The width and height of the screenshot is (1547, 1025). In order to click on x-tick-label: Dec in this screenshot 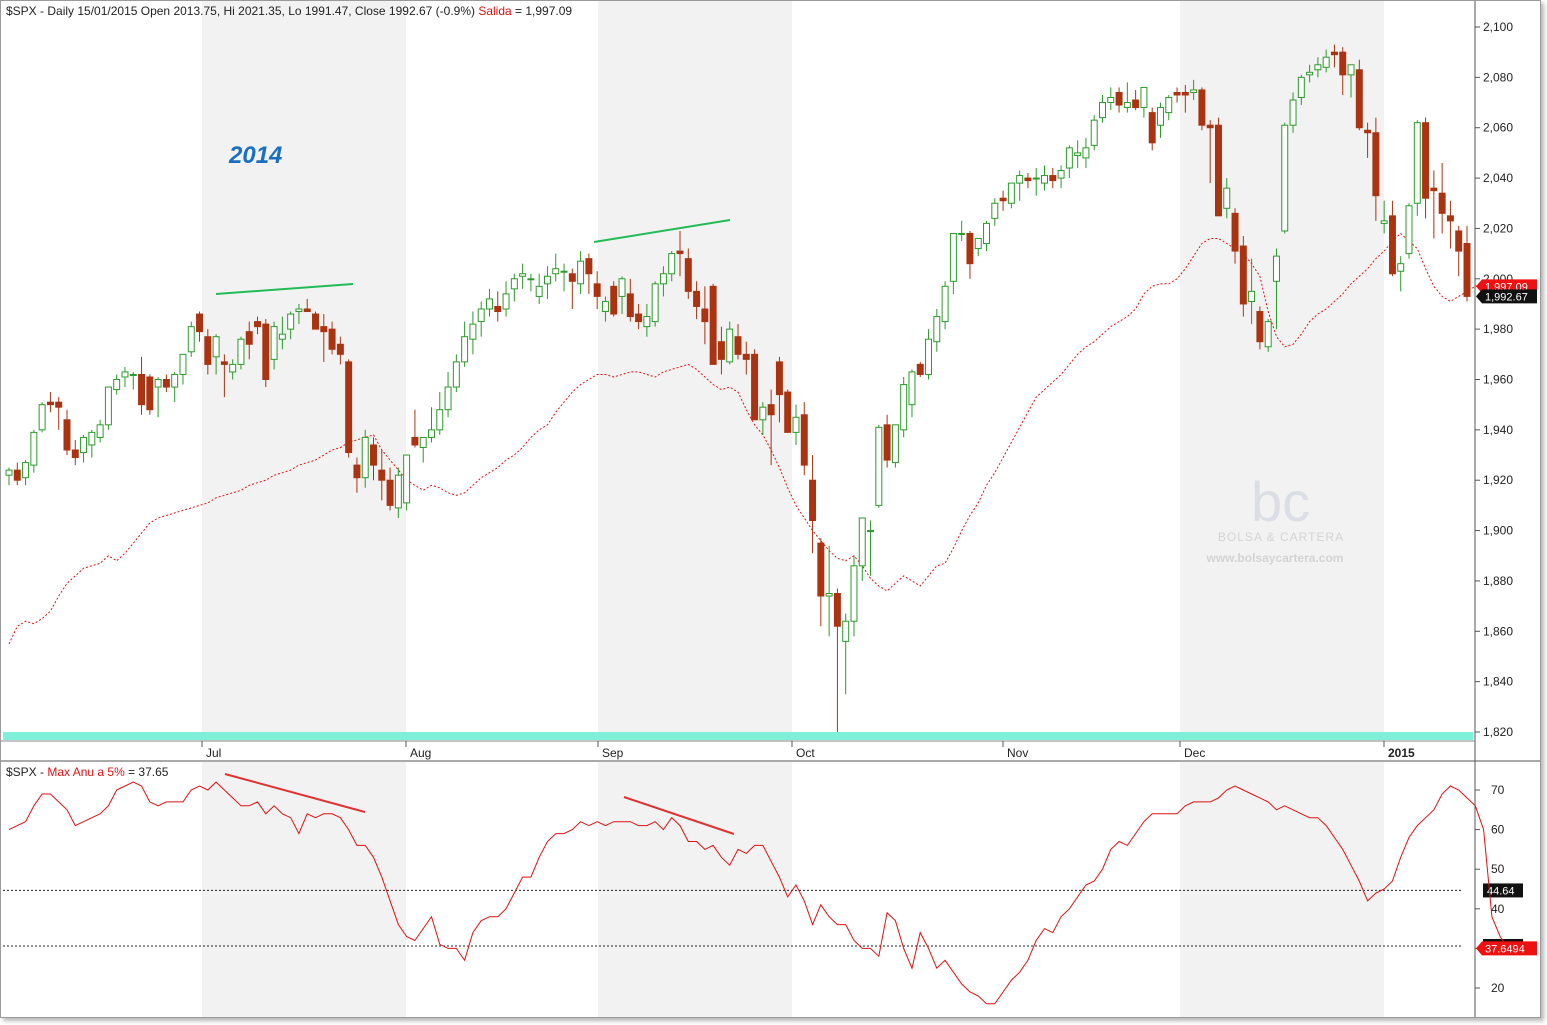, I will do `click(1194, 753)`.